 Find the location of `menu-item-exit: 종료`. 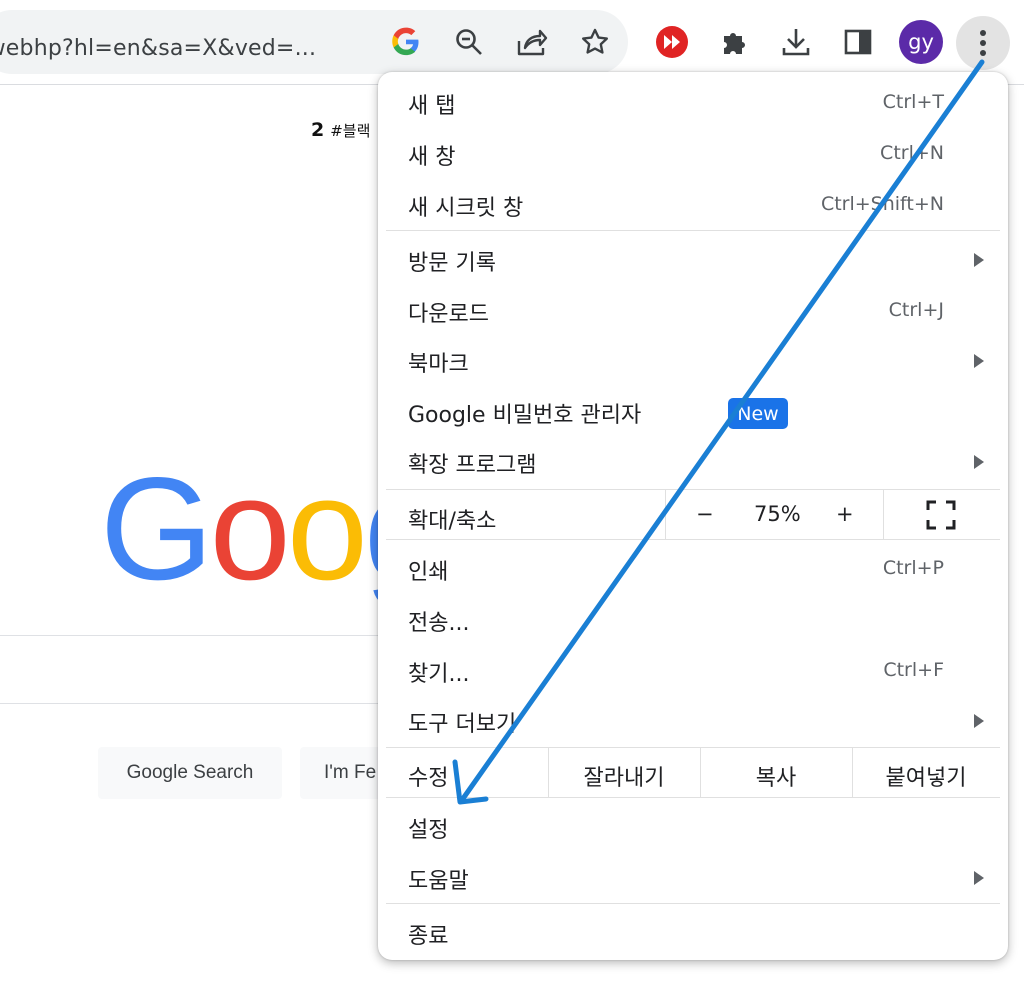

menu-item-exit: 종료 is located at coordinates (693, 933).